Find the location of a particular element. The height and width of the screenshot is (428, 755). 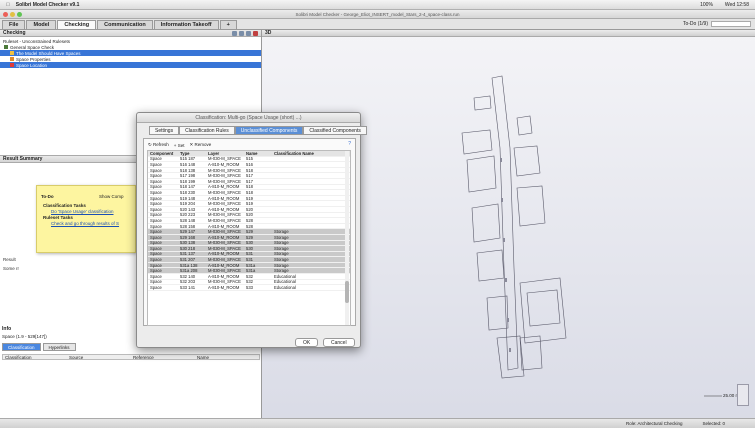

check-results-task-link: Check and go through results of S is located at coordinates (85, 223).